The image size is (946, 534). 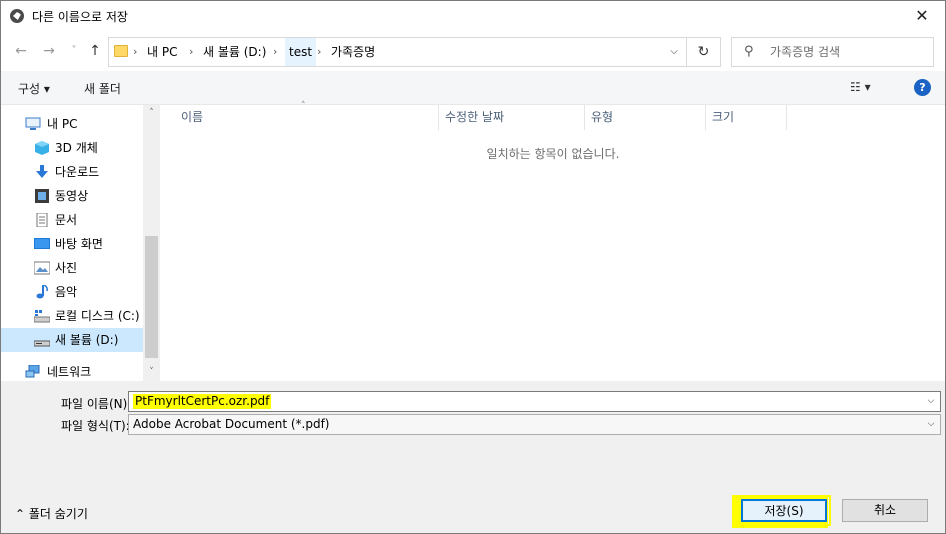 I want to click on folder-icon, so click(x=121, y=51).